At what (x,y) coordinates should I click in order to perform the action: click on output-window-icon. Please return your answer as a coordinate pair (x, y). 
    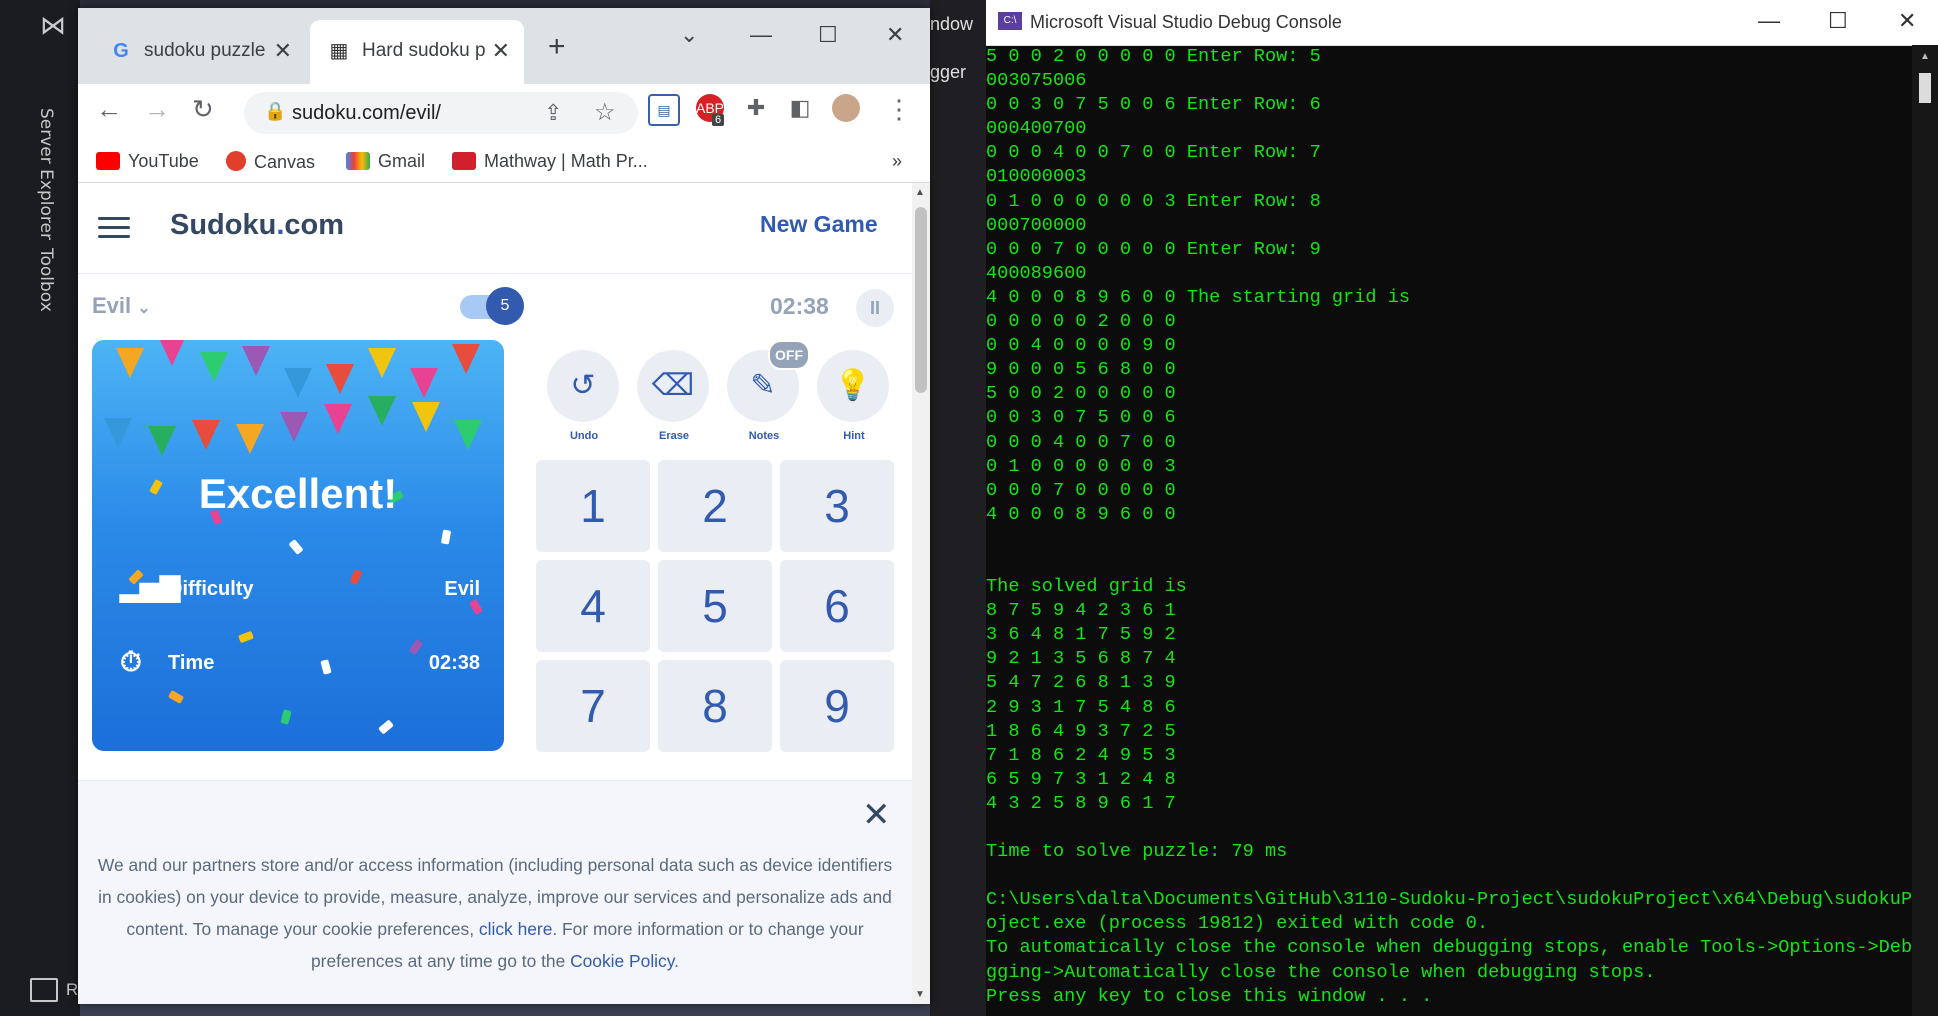
    Looking at the image, I should click on (44, 990).